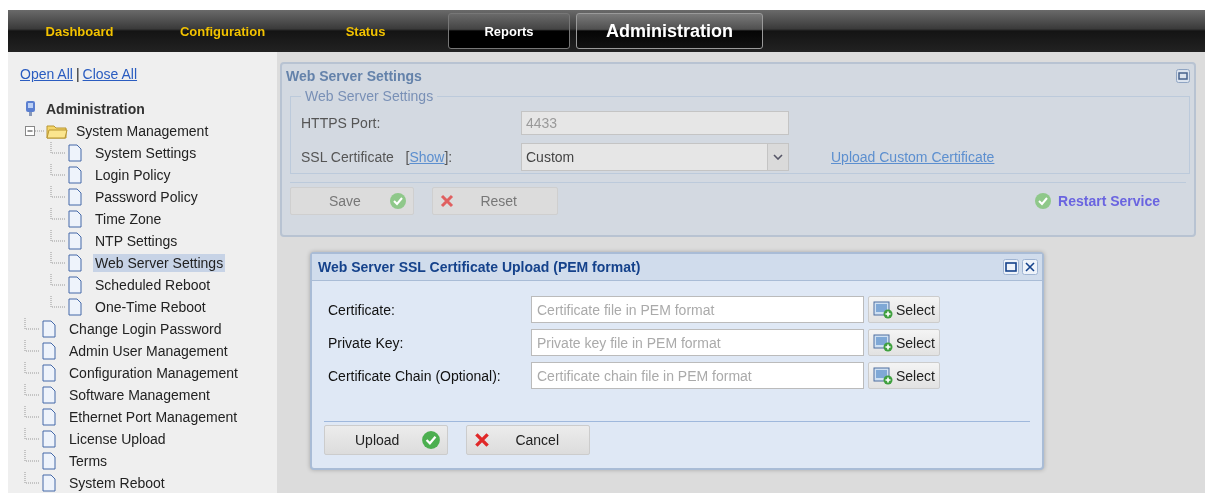 This screenshot has height=493, width=1205. What do you see at coordinates (150, 307) in the screenshot?
I see `tree-item: One-Time Reboot` at bounding box center [150, 307].